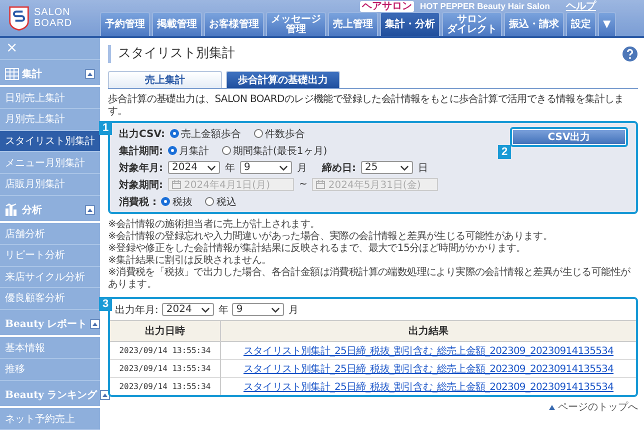 The height and width of the screenshot is (430, 644). Describe the element at coordinates (141, 167) in the screenshot. I see `field-label: 対象年月:` at that location.